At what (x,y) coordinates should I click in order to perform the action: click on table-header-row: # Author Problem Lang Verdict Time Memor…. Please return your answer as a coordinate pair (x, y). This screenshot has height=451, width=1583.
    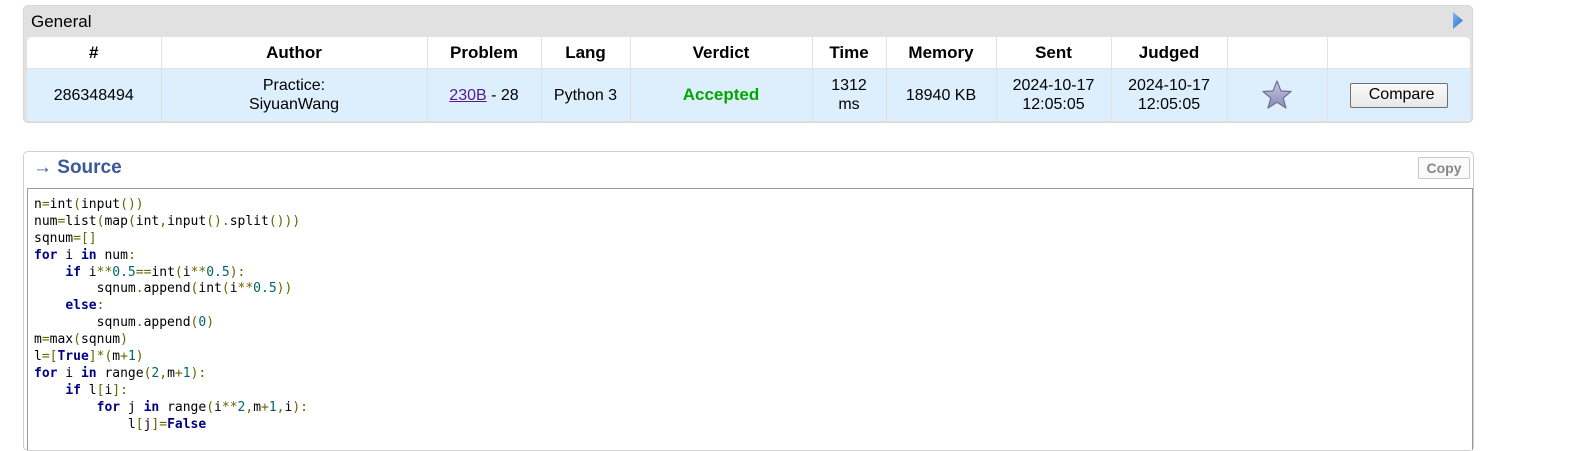
    Looking at the image, I should click on (748, 53).